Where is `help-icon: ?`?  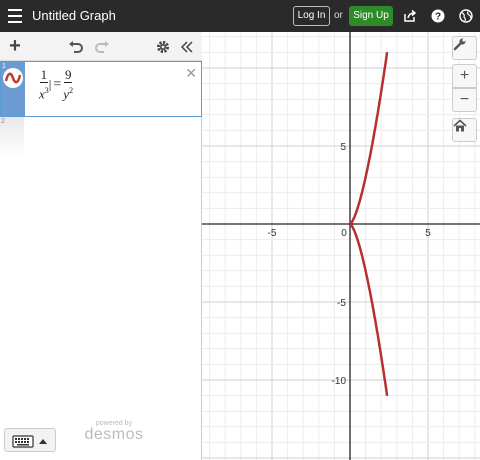 help-icon: ? is located at coordinates (438, 16).